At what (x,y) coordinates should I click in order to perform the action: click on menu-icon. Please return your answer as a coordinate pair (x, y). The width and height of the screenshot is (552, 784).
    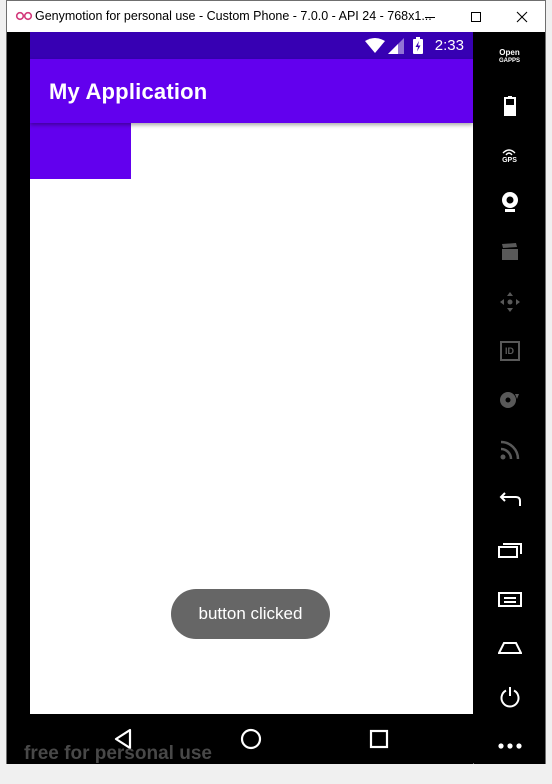
    Looking at the image, I should click on (509, 599).